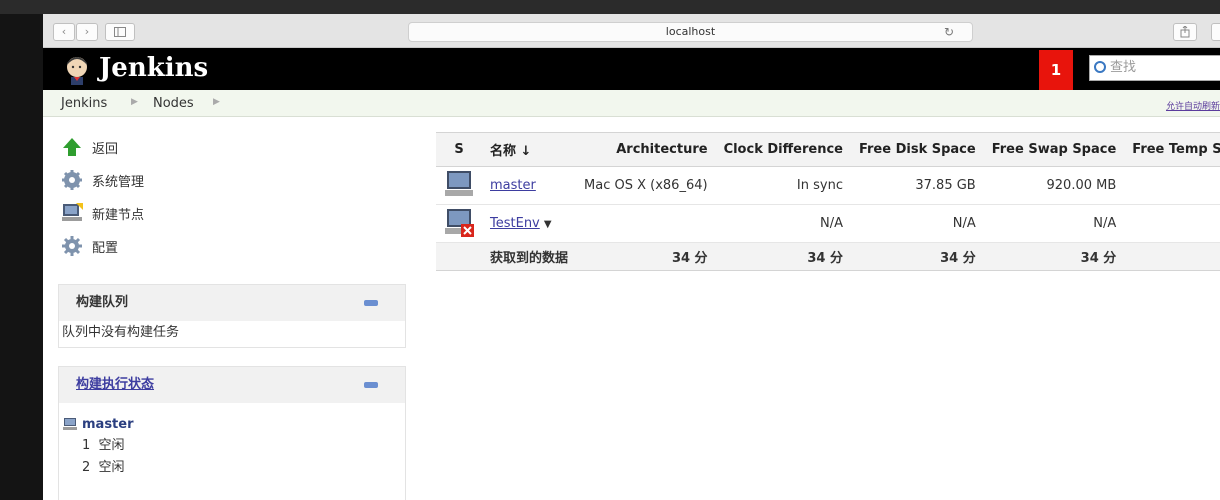  I want to click on auto-refresh-link: 允许自动刷新, so click(1193, 105).